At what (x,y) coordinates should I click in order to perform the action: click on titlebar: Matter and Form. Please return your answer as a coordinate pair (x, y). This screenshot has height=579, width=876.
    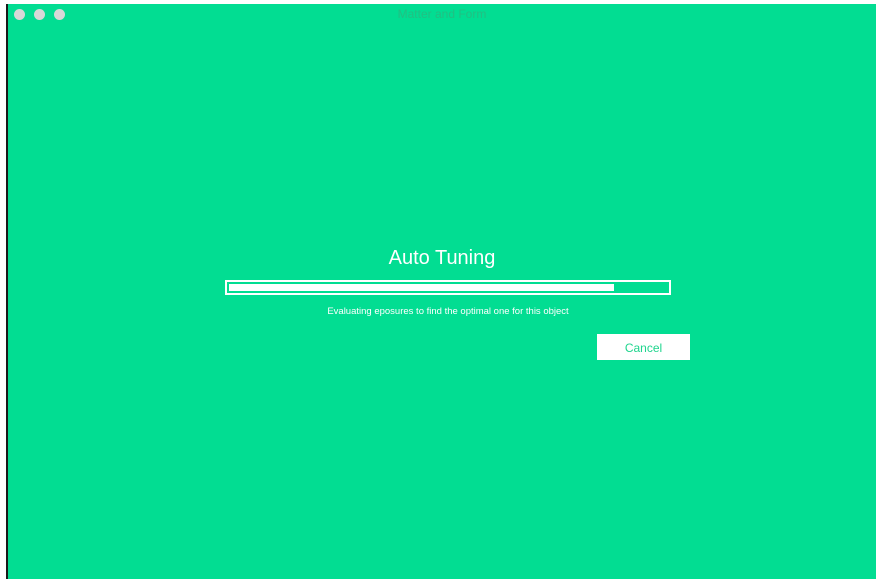
    Looking at the image, I should click on (442, 14).